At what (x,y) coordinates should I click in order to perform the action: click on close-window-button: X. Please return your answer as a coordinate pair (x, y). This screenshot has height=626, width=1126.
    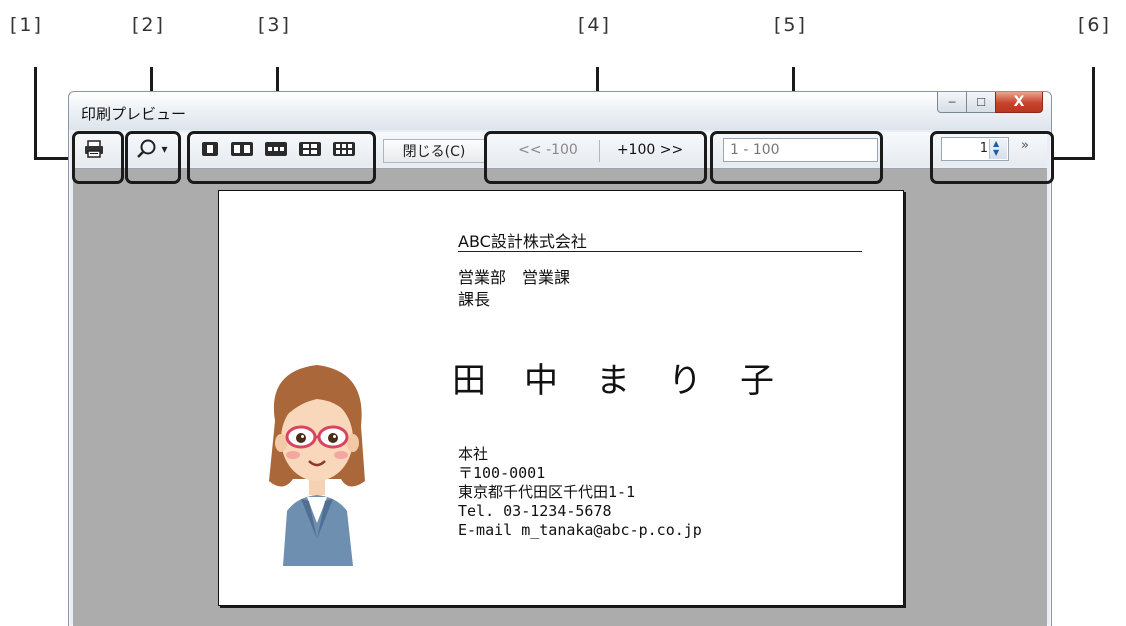
    Looking at the image, I should click on (1019, 102).